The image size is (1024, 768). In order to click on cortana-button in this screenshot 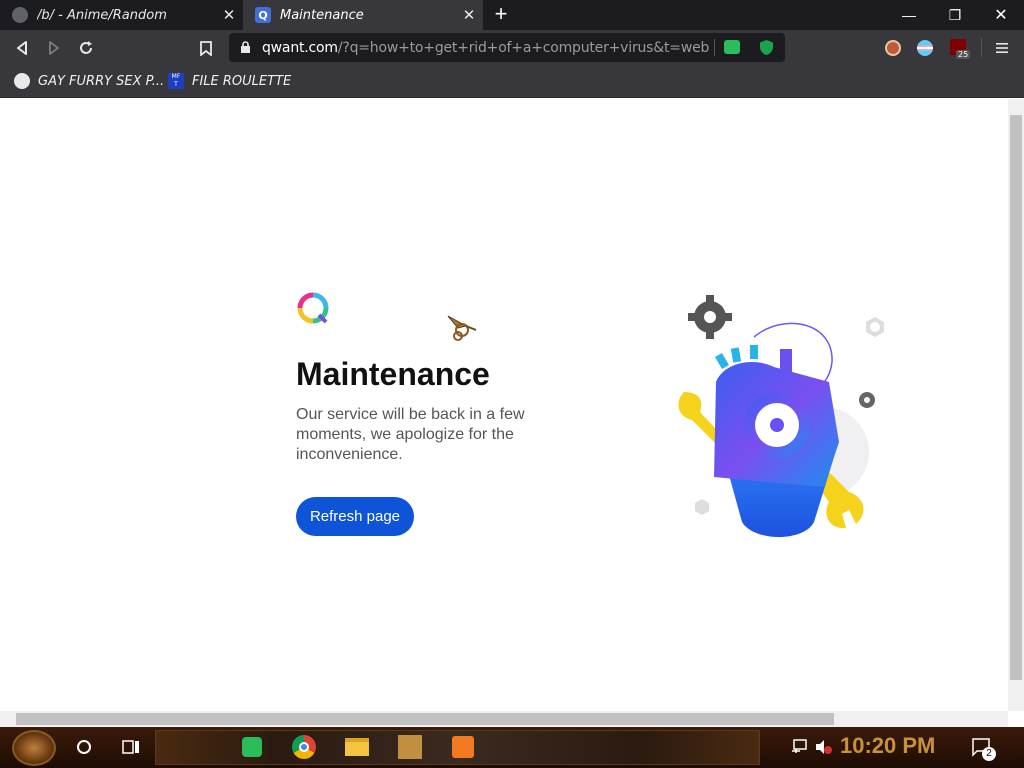, I will do `click(84, 747)`.